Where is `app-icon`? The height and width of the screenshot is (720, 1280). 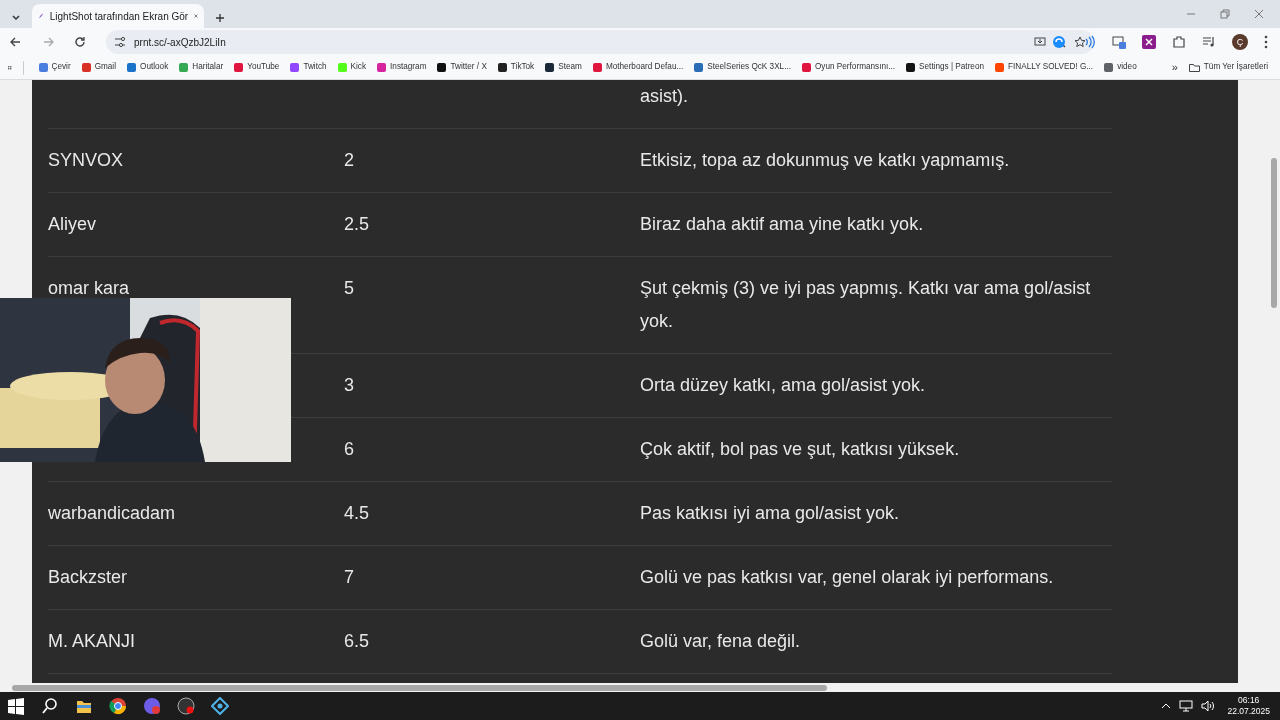
app-icon is located at coordinates (220, 706).